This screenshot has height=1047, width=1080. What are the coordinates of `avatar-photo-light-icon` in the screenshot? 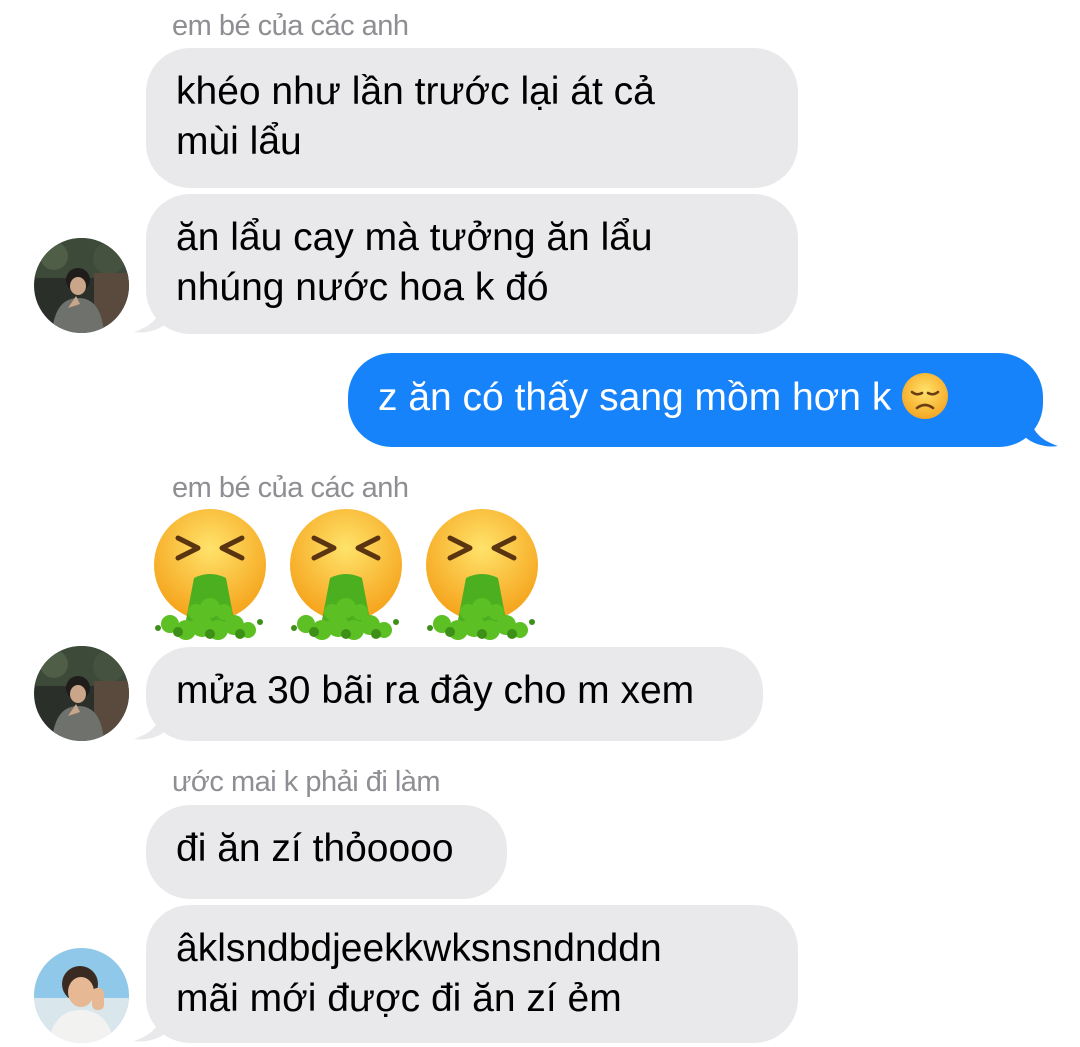 It's located at (81, 995).